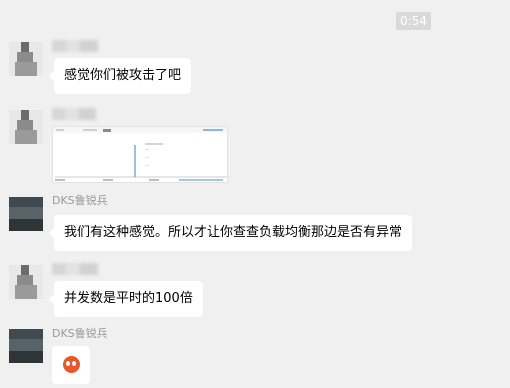  Describe the element at coordinates (413, 21) in the screenshot. I see `timestamp: 0:54` at that location.